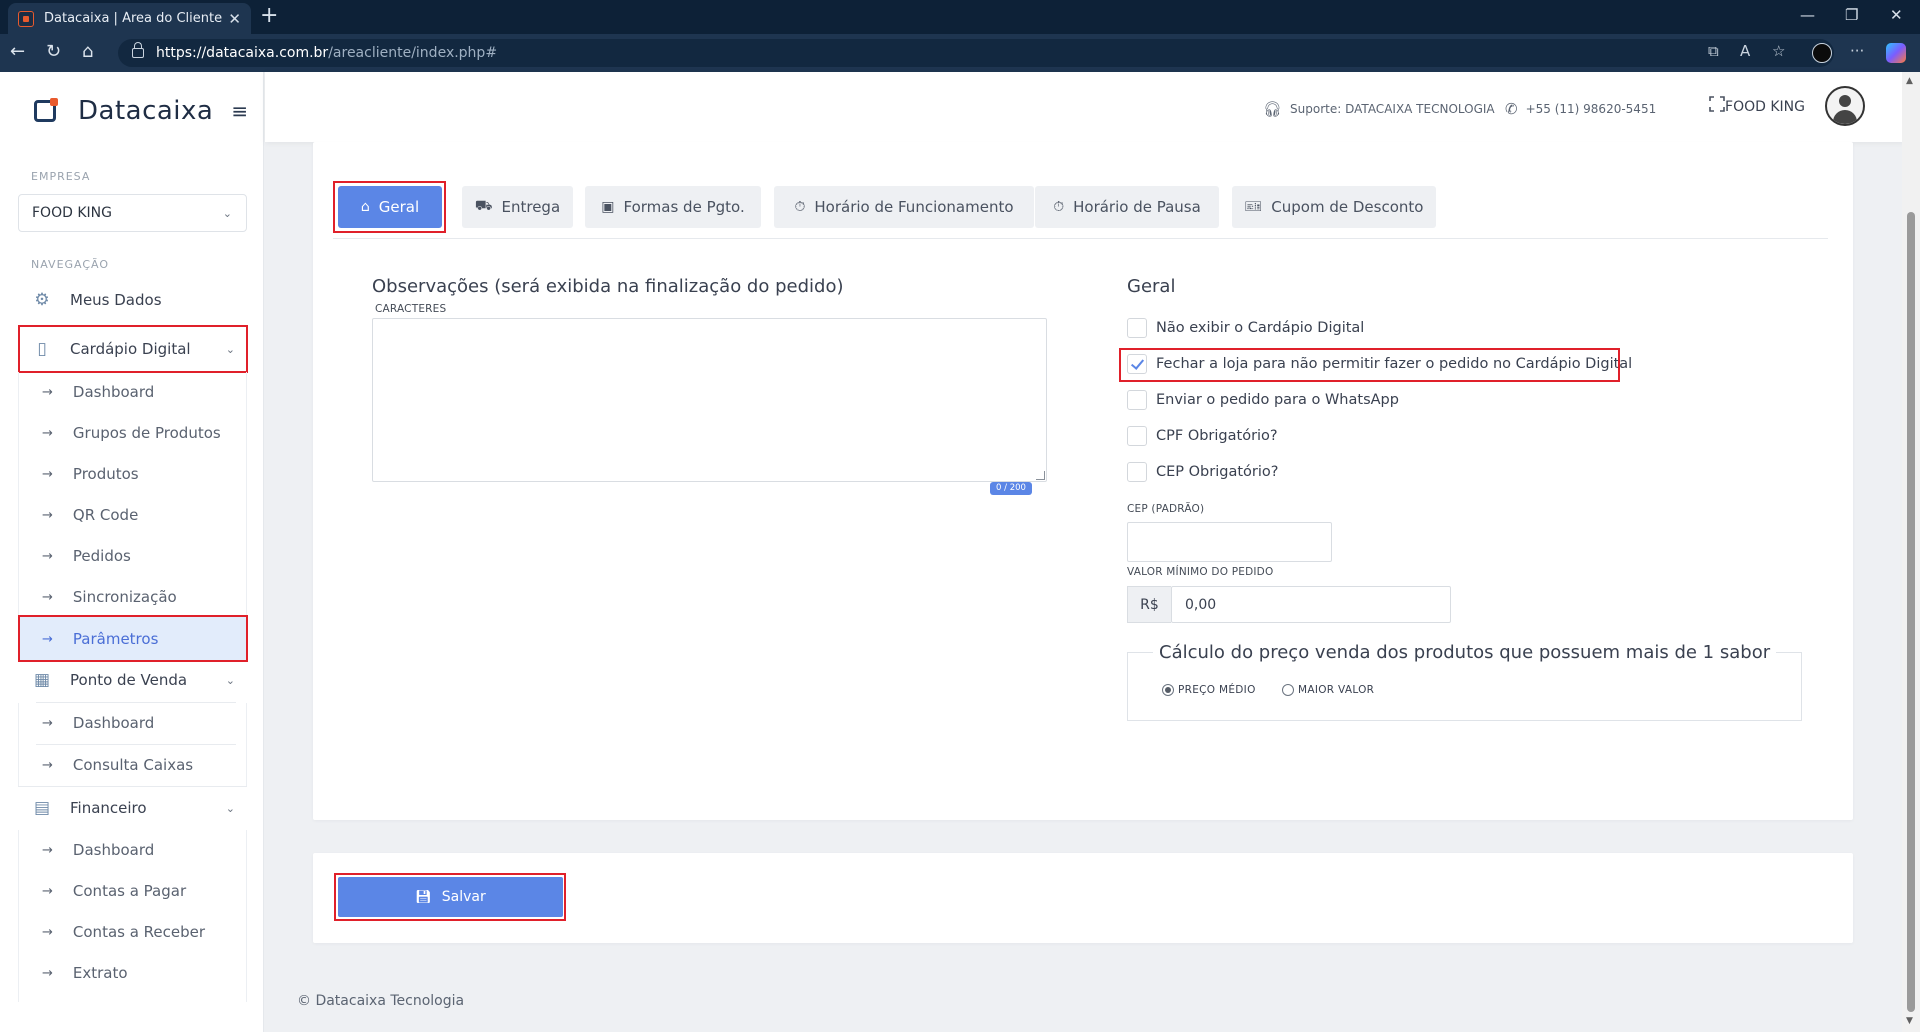 This screenshot has height=1032, width=1920. Describe the element at coordinates (1336, 690) in the screenshot. I see `radio-label: MAIOR VALOR` at that location.